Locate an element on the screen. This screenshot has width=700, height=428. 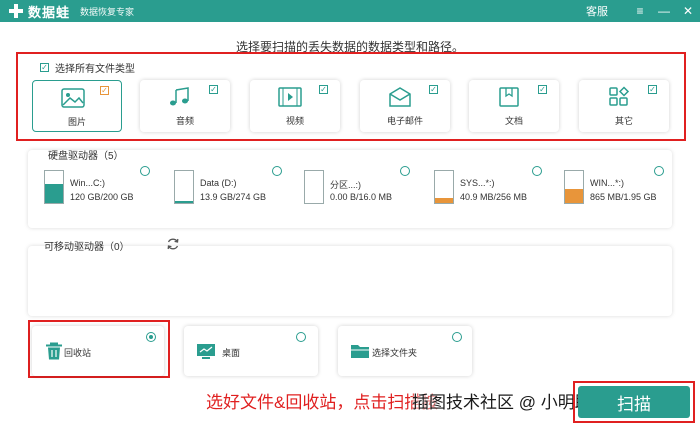
type-label-audio: 音频 is located at coordinates (184, 121).